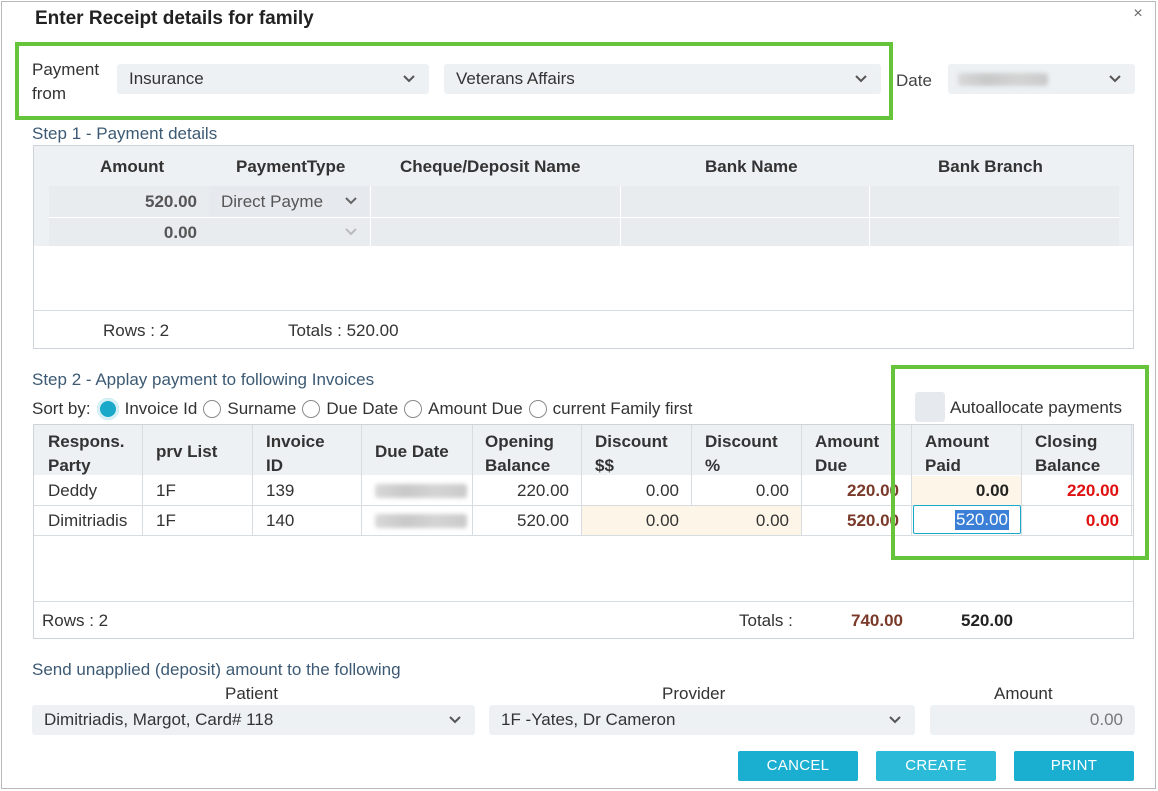  What do you see at coordinates (280, 520) in the screenshot?
I see `row2-invoice-id: 140` at bounding box center [280, 520].